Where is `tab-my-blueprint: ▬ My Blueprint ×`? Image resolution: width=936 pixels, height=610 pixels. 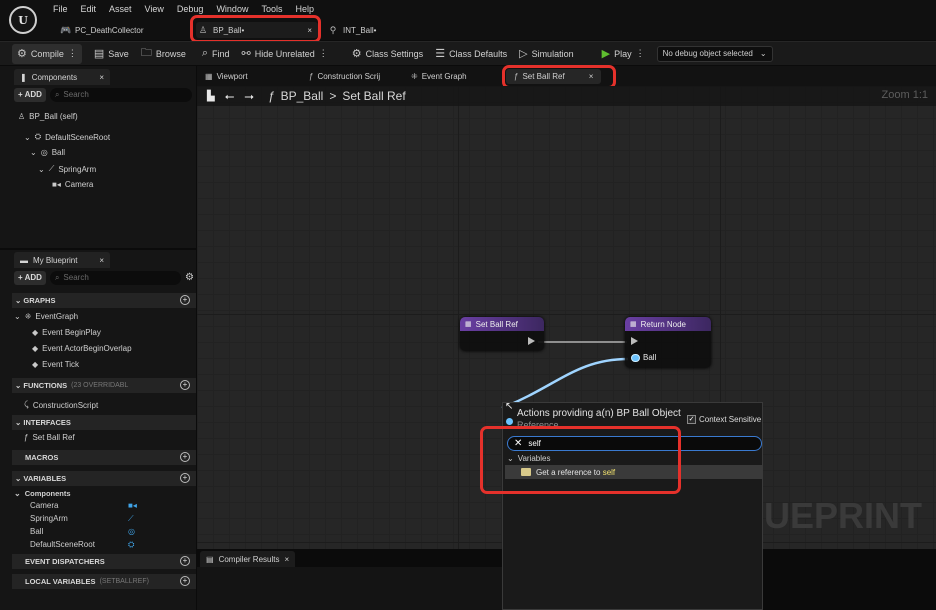 tab-my-blueprint: ▬ My Blueprint × is located at coordinates (62, 260).